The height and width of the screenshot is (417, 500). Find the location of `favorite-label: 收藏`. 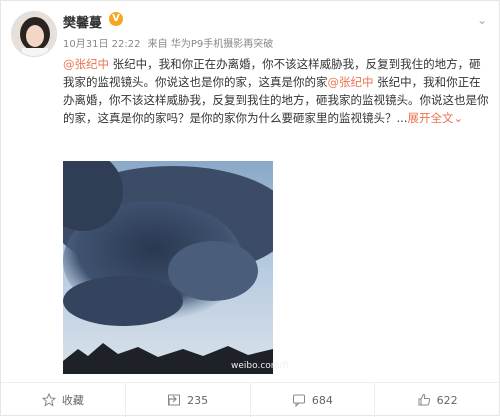

favorite-label: 收藏 is located at coordinates (72, 400).